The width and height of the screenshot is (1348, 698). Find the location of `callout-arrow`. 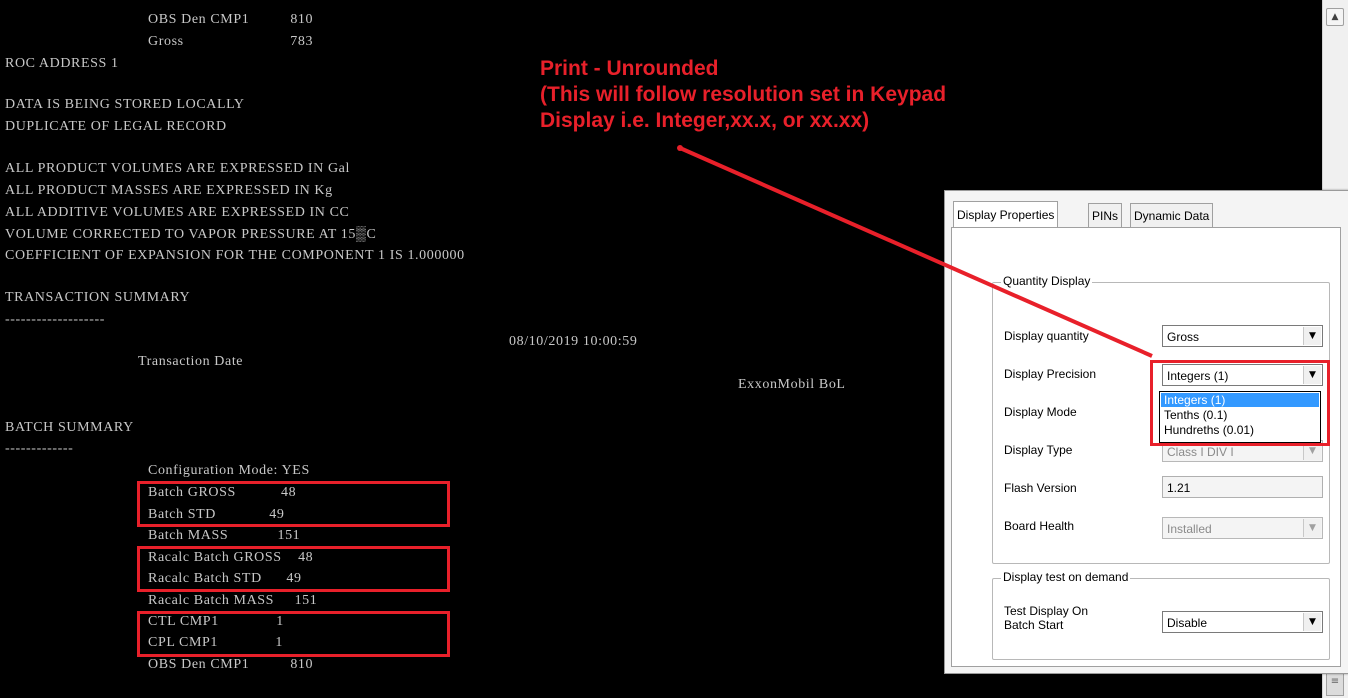

callout-arrow is located at coordinates (915, 251).